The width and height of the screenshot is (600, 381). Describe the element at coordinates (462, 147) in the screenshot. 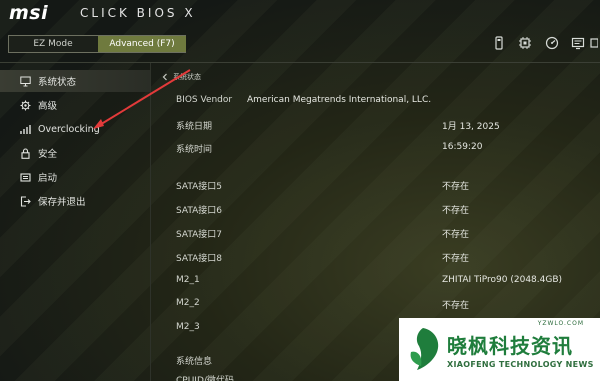

I see `system-time-value: 16:59:20` at that location.